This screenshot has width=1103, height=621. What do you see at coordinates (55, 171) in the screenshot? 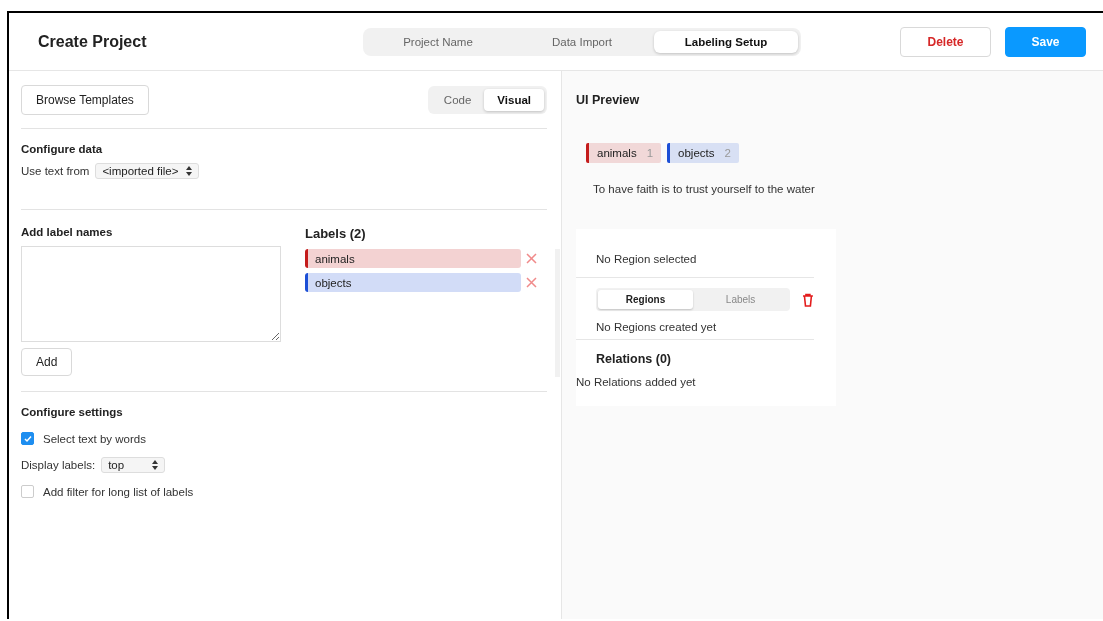
I see `field-label: Use text from` at bounding box center [55, 171].